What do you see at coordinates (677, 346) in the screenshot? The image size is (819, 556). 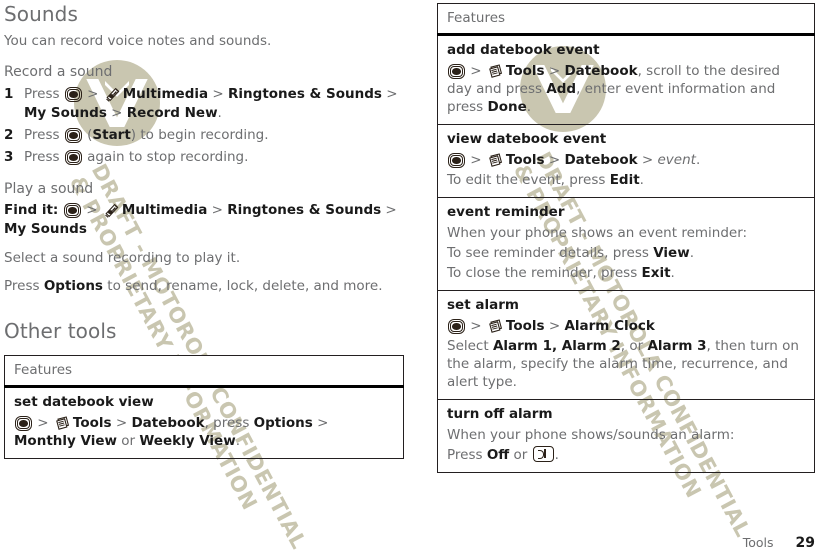 I see `emphasis-term: Alarm 3` at bounding box center [677, 346].